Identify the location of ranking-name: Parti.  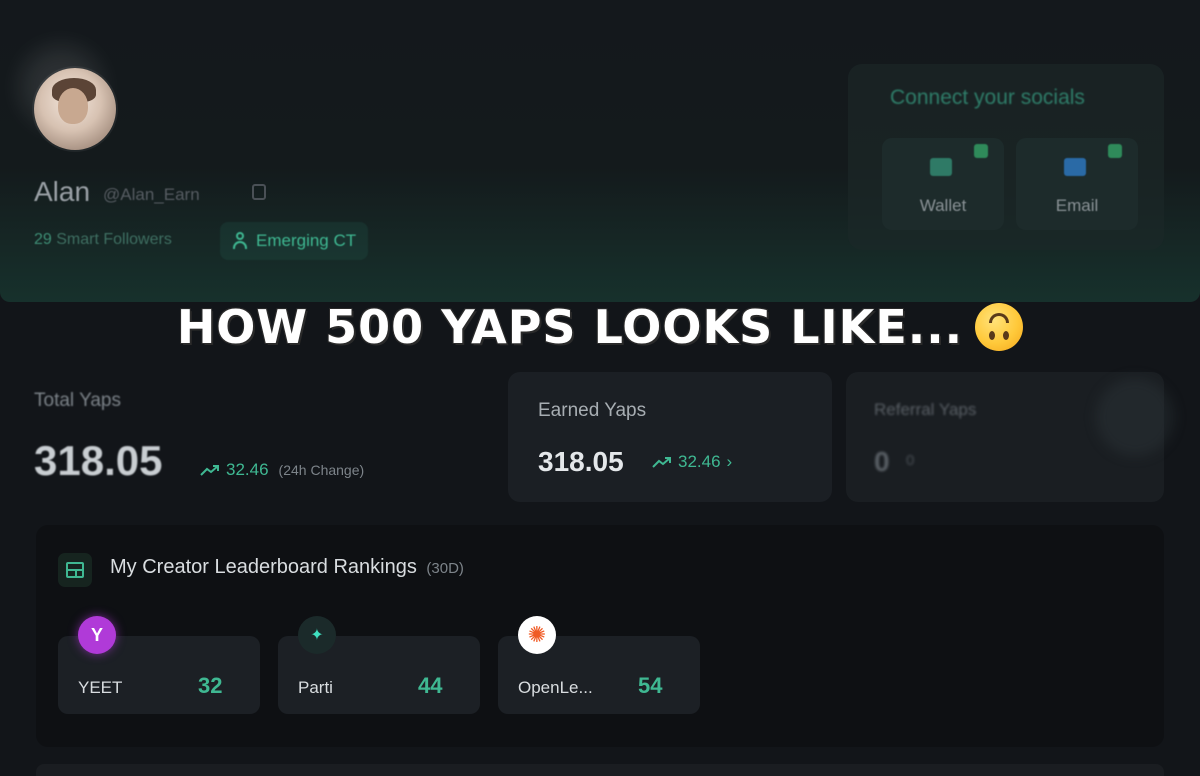
(315, 687).